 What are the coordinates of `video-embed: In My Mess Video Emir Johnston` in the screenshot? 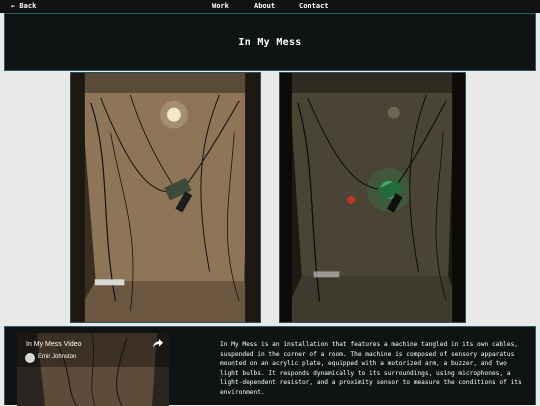 It's located at (93, 369).